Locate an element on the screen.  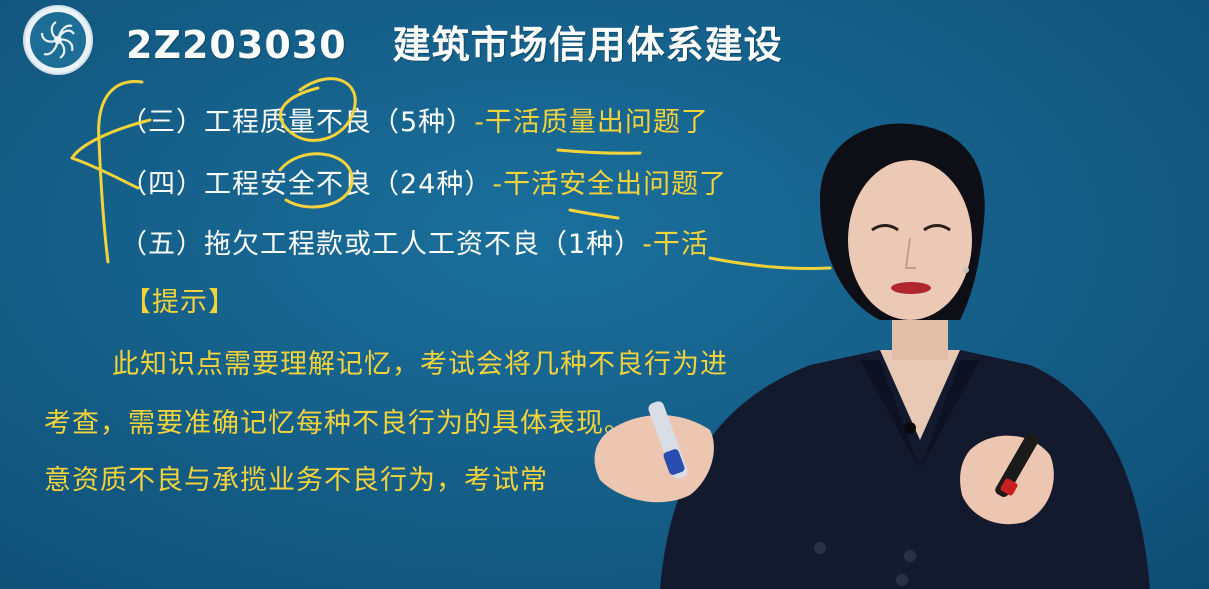
logo-icon is located at coordinates (58, 40).